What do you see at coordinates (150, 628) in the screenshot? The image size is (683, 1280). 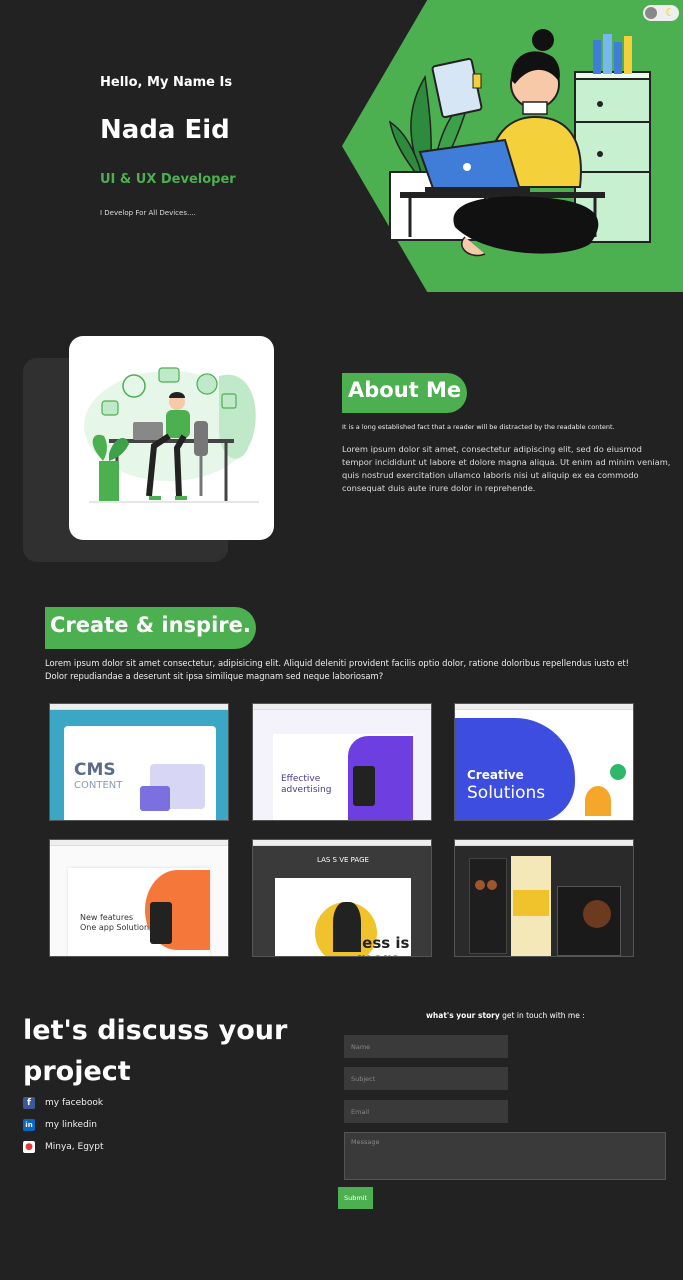 I see `portfolio-title: Create & inspire.` at bounding box center [150, 628].